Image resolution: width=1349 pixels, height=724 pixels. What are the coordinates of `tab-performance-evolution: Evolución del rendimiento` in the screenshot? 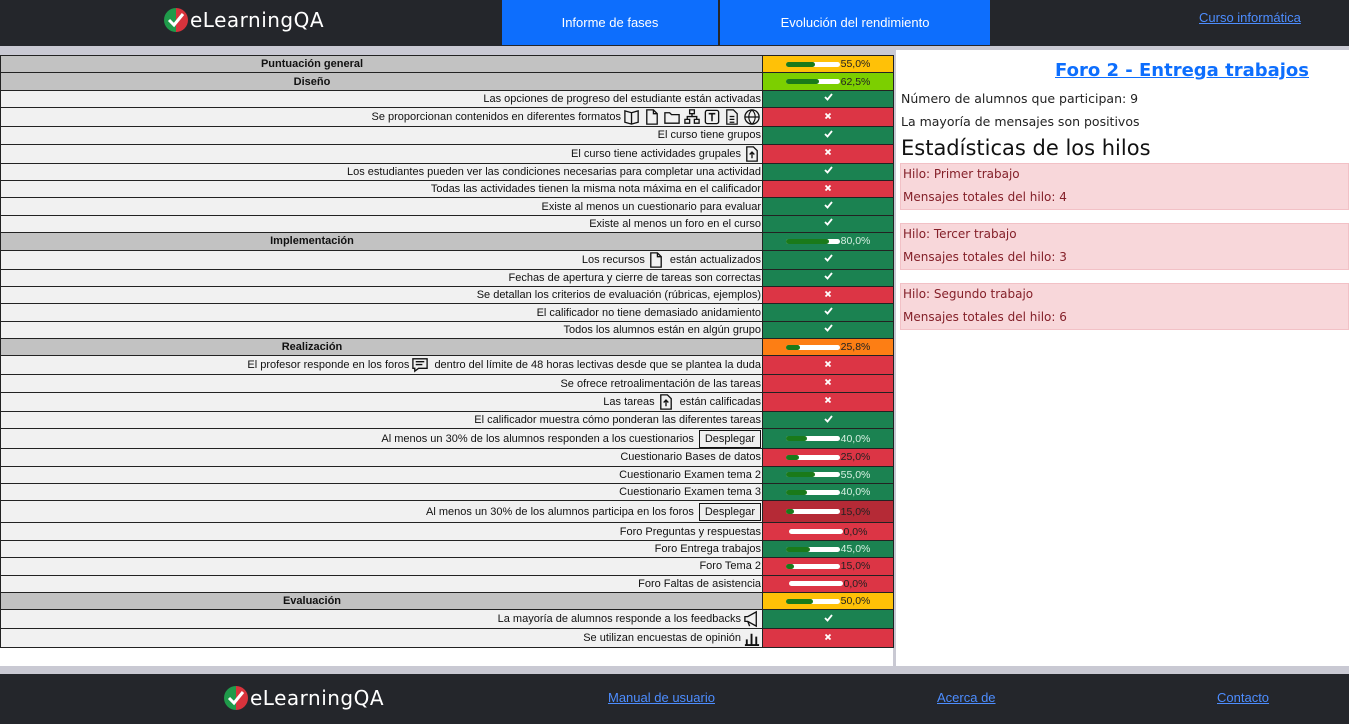 It's located at (855, 22).